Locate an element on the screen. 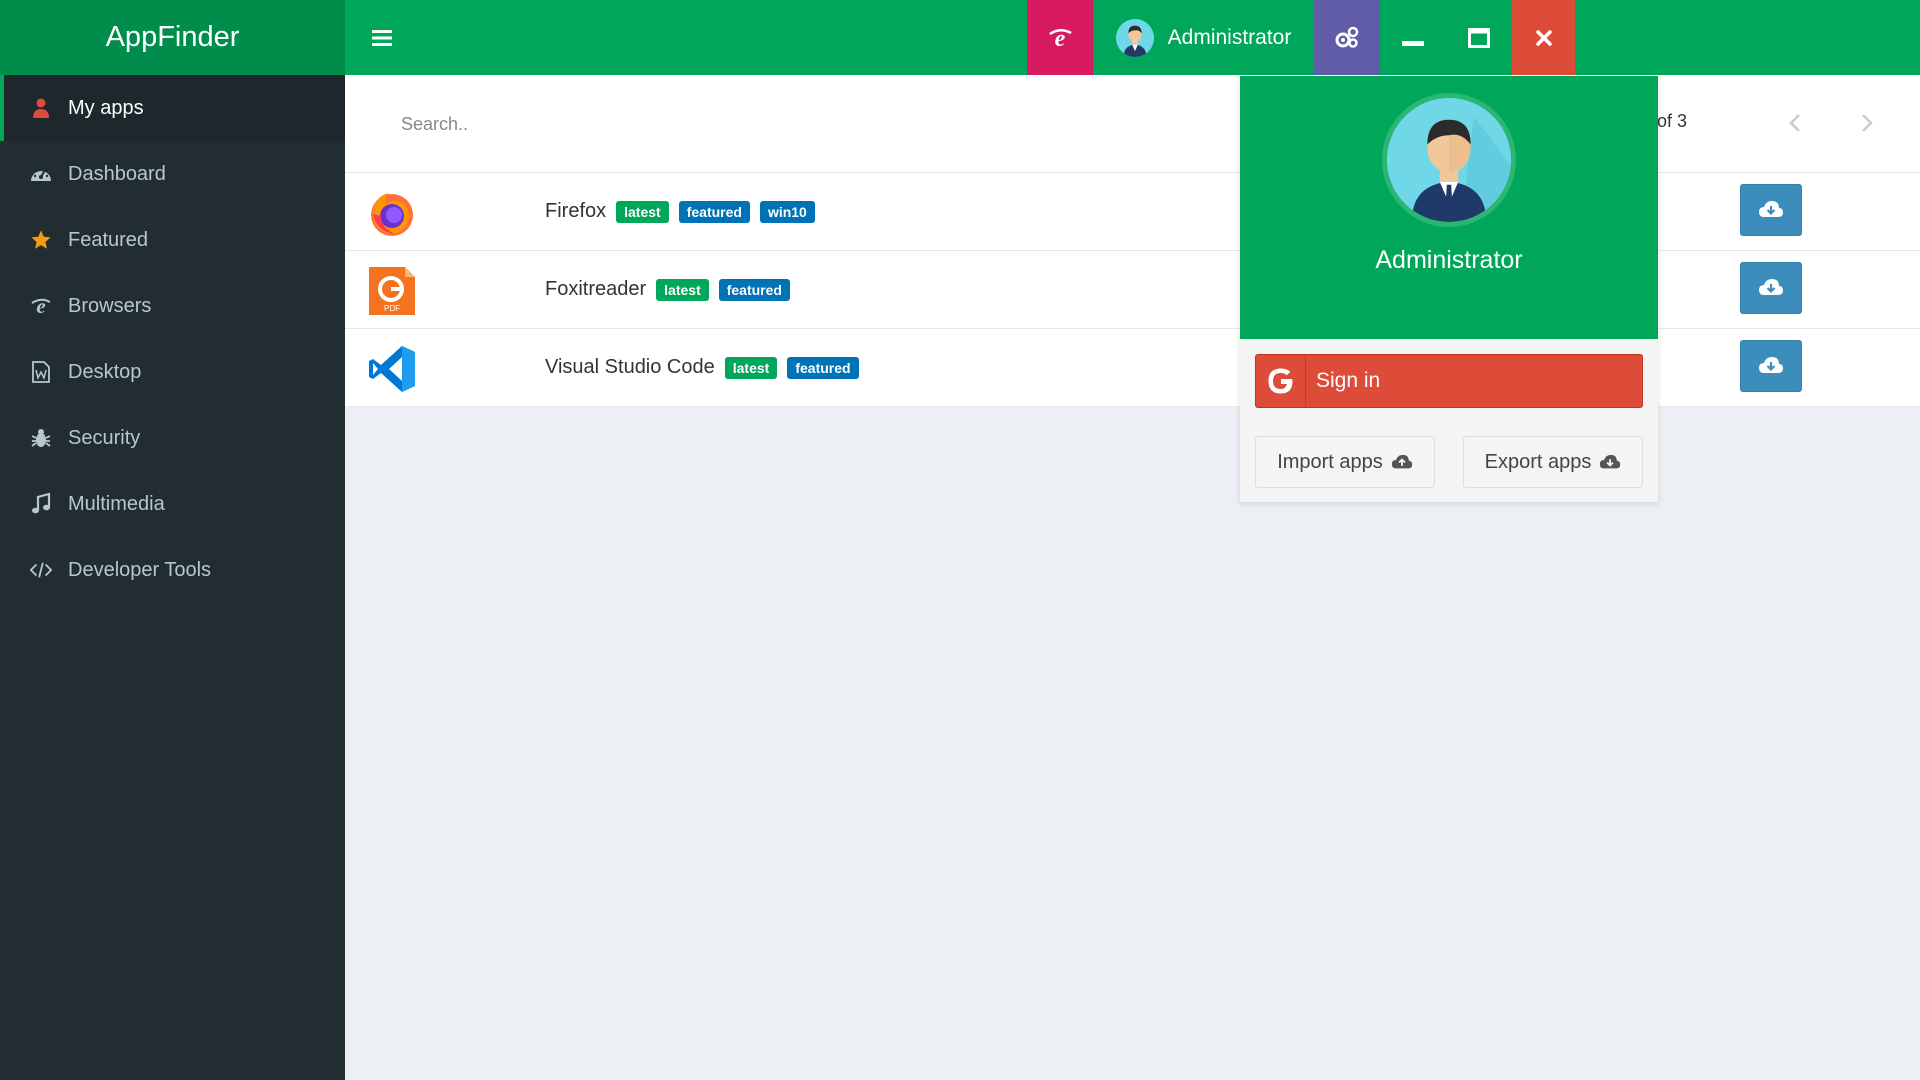  app-name: Foxitreader is located at coordinates (596, 289).